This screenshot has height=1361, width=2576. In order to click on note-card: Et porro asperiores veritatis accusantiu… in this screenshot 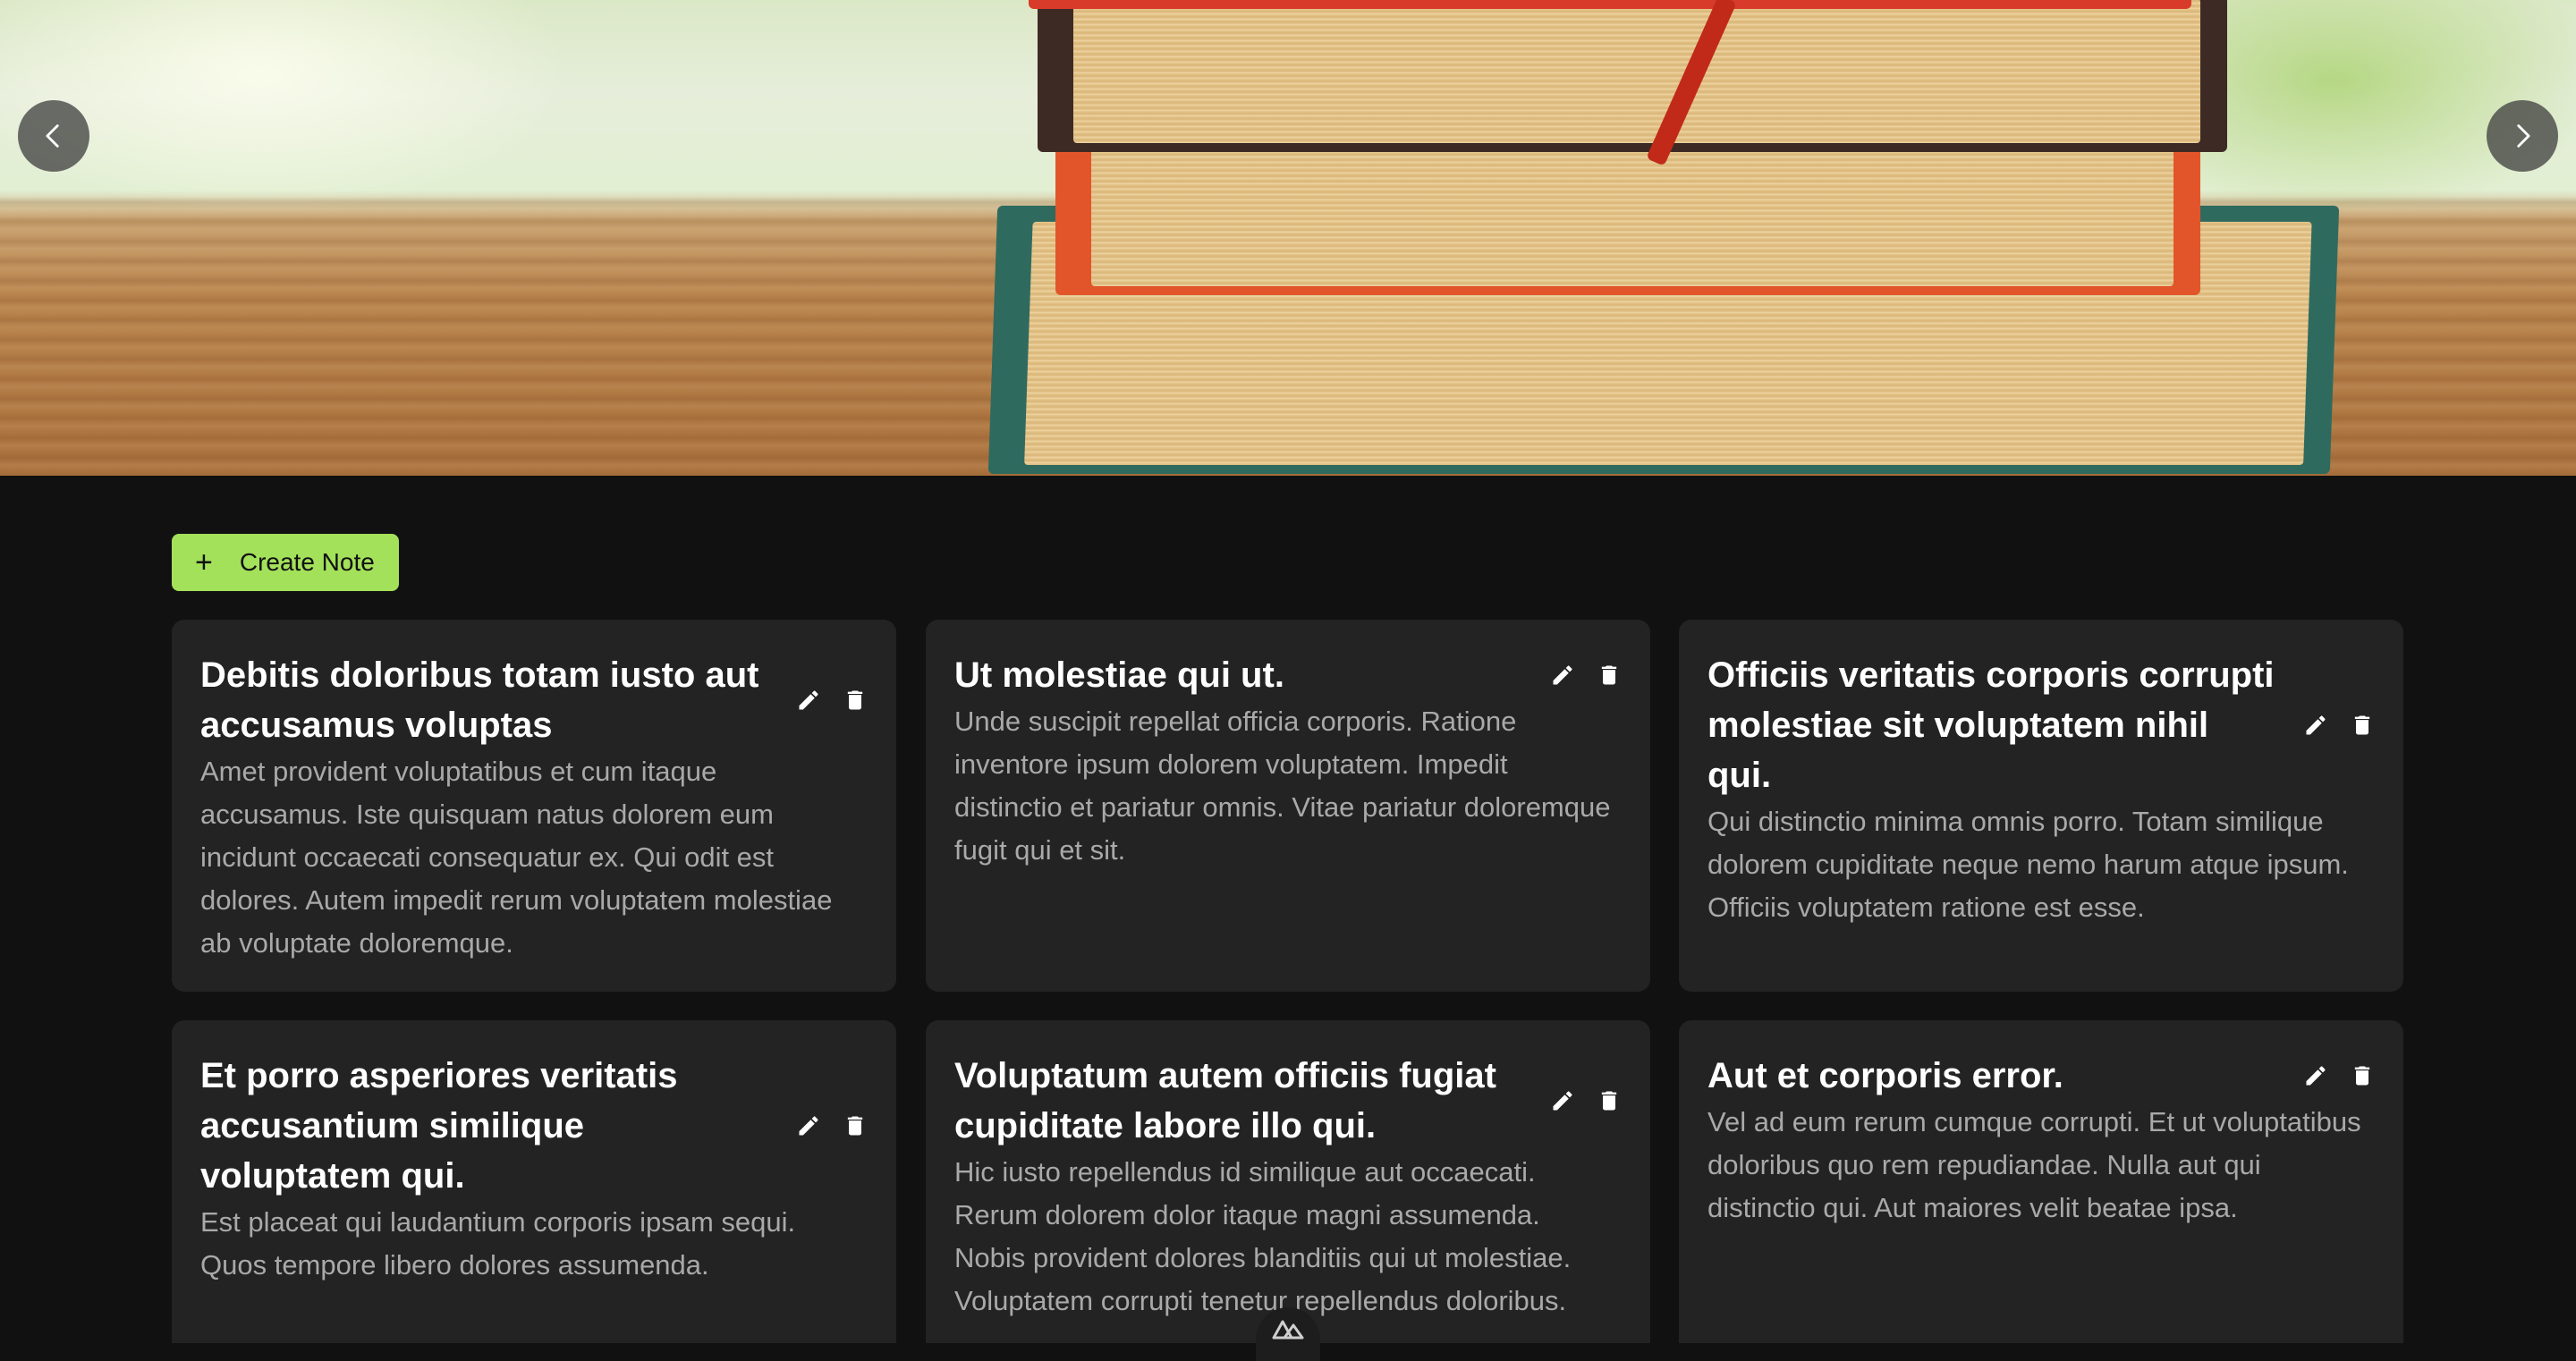, I will do `click(534, 1181)`.